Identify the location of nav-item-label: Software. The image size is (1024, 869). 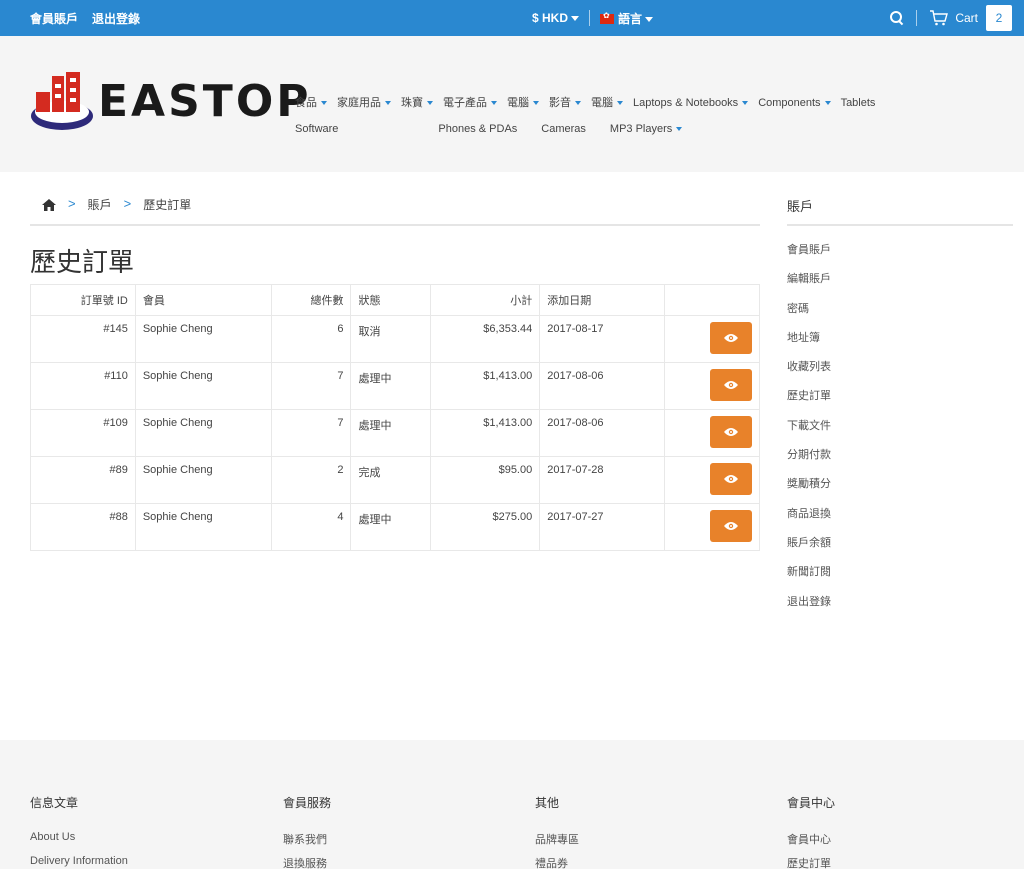
(317, 129).